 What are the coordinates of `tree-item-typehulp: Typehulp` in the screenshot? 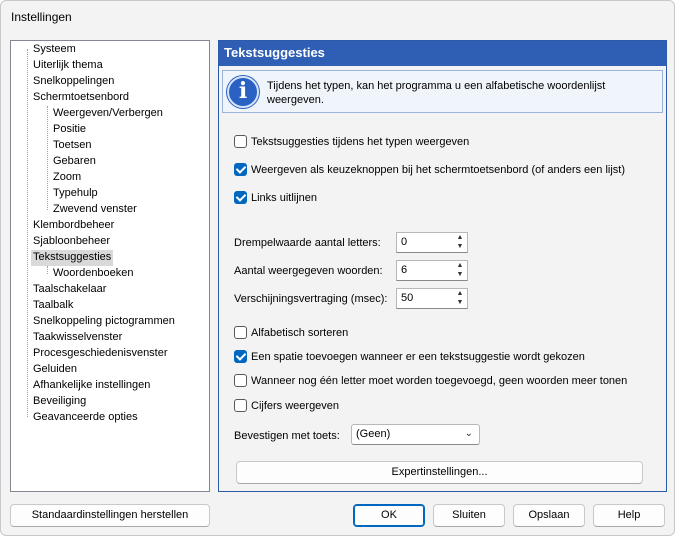 It's located at (75, 194).